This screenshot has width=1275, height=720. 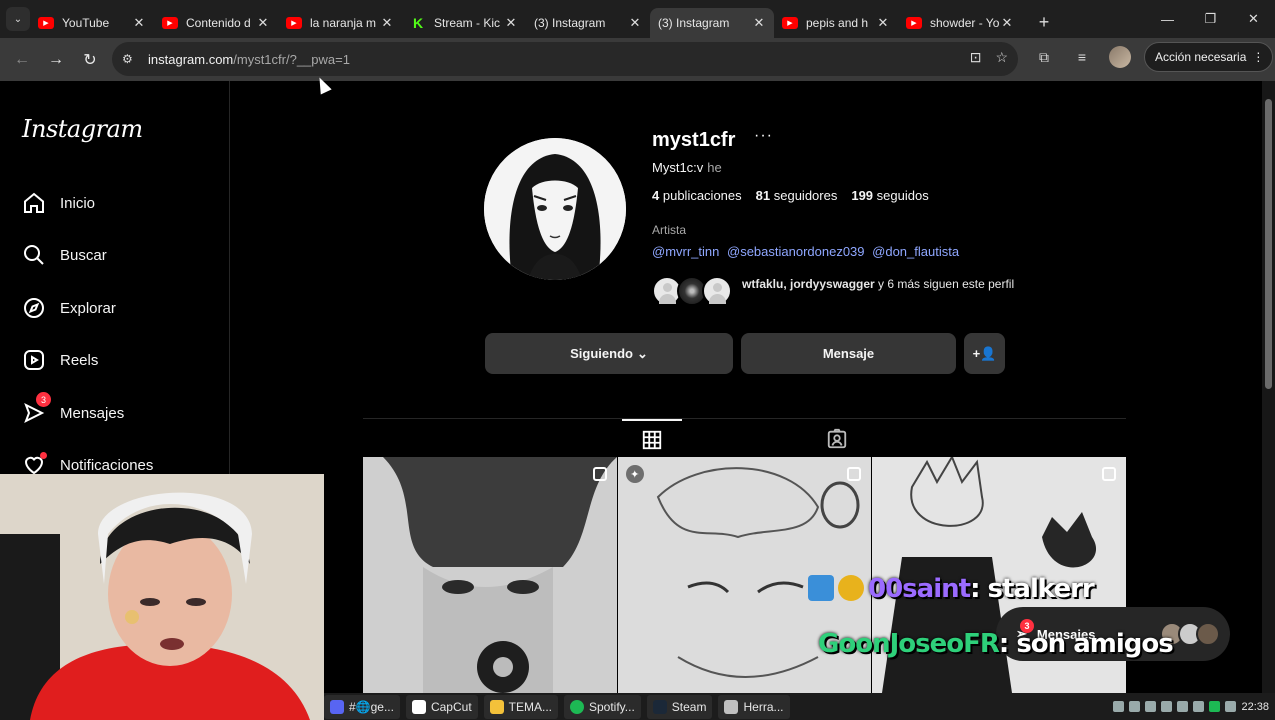 I want to click on action-required-button: Acción necesaria ⋮, so click(x=1209, y=57).